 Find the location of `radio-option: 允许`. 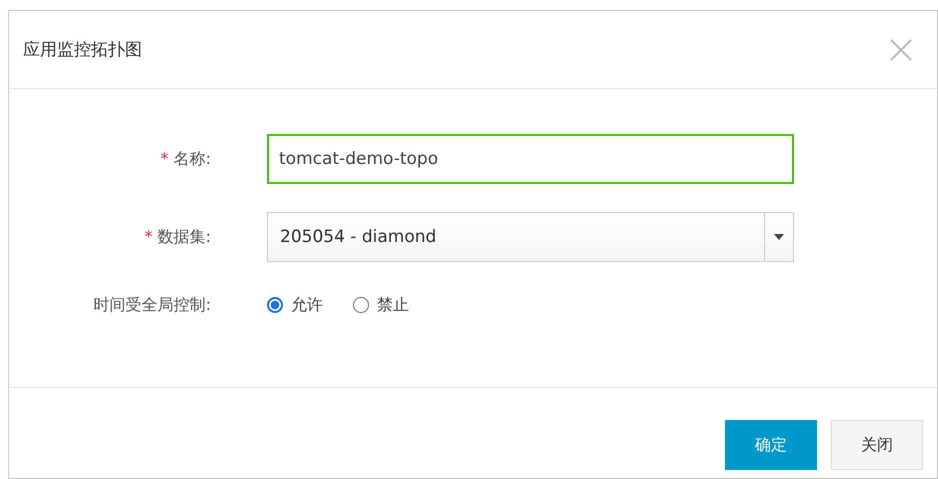

radio-option: 允许 is located at coordinates (295, 305).